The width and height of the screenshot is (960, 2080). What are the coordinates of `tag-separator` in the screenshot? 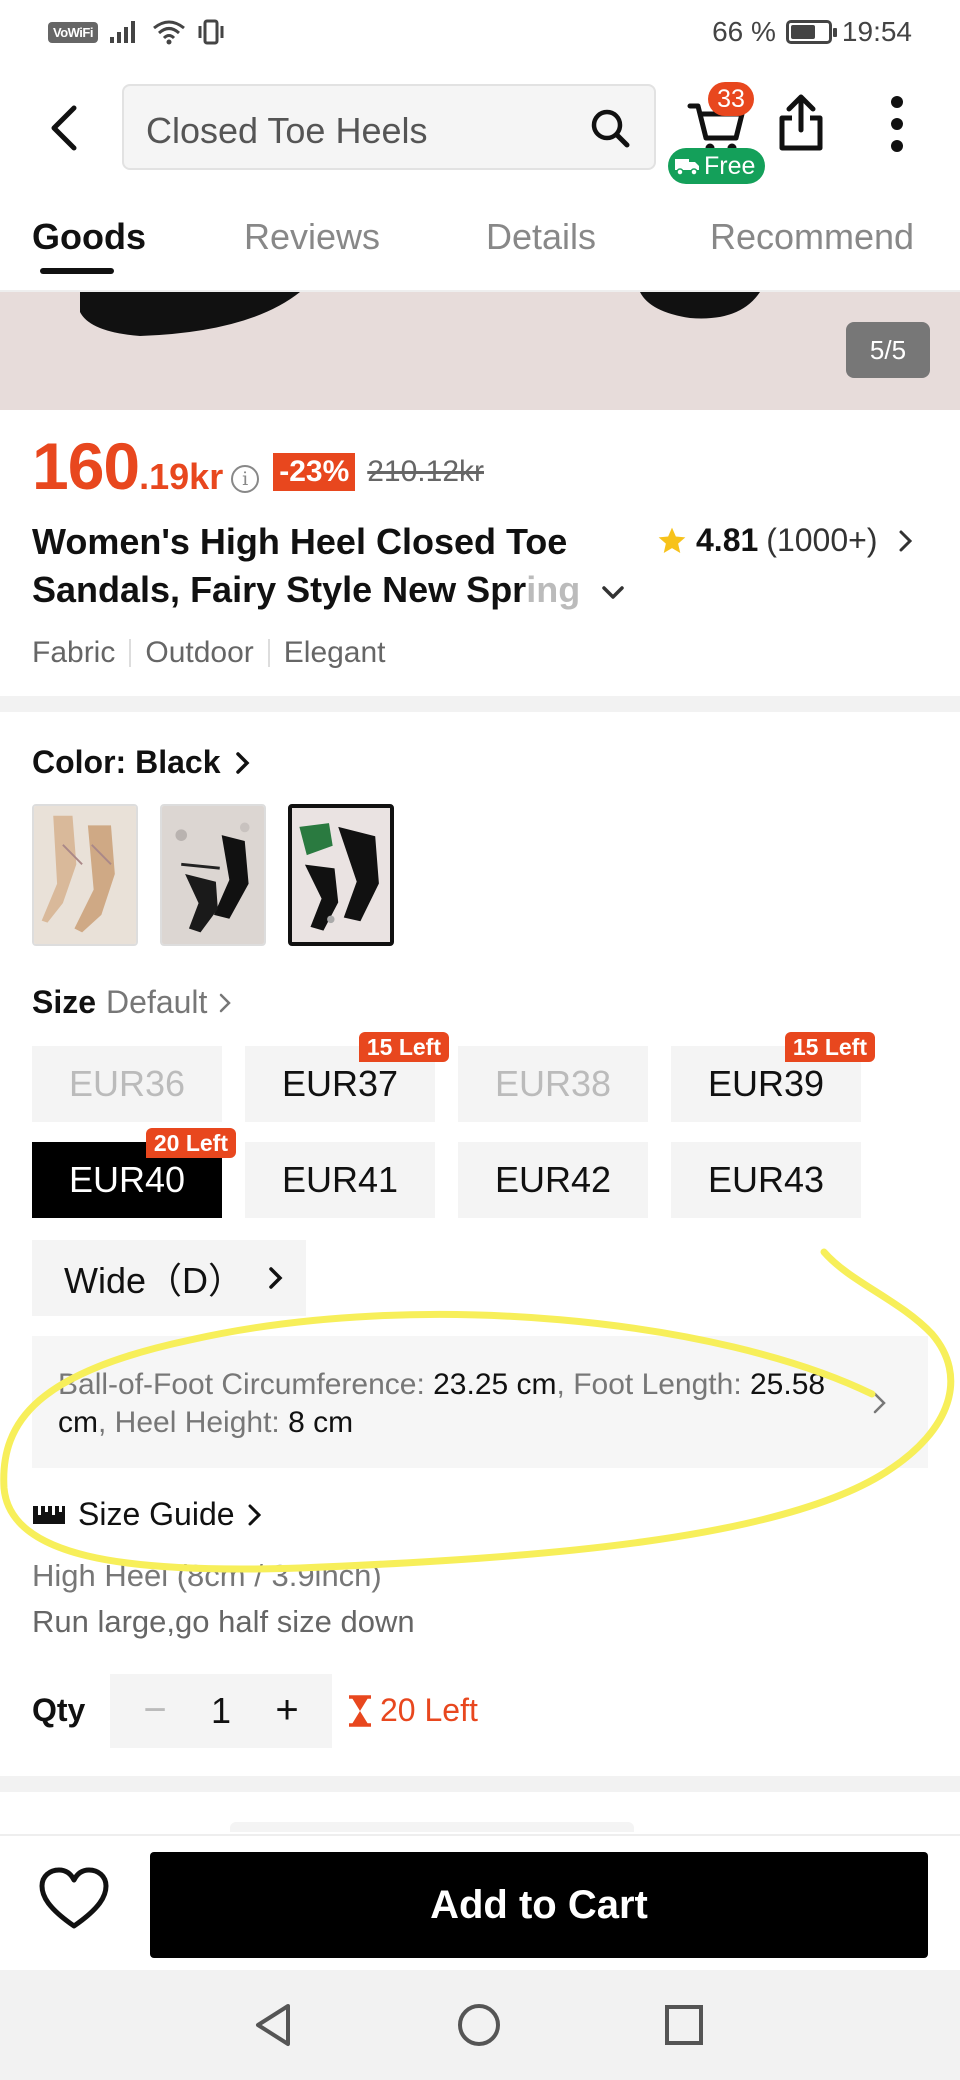 It's located at (268, 653).